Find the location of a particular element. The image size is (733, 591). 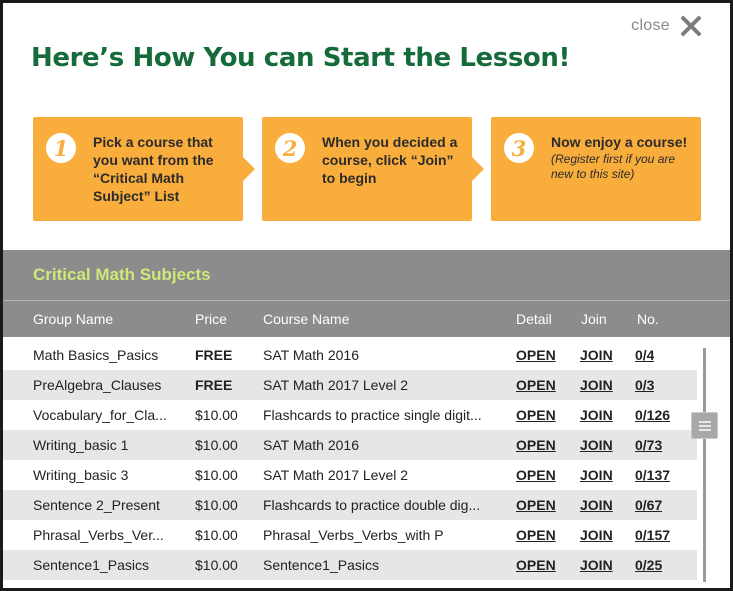

step-number: 3 is located at coordinates (519, 148).